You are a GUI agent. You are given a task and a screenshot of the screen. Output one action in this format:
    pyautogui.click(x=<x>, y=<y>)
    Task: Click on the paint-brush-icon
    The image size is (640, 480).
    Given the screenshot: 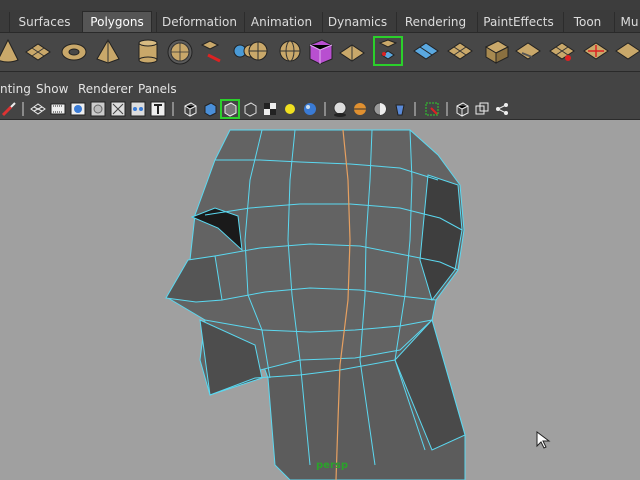 What is the action you would take?
    pyautogui.click(x=9, y=109)
    